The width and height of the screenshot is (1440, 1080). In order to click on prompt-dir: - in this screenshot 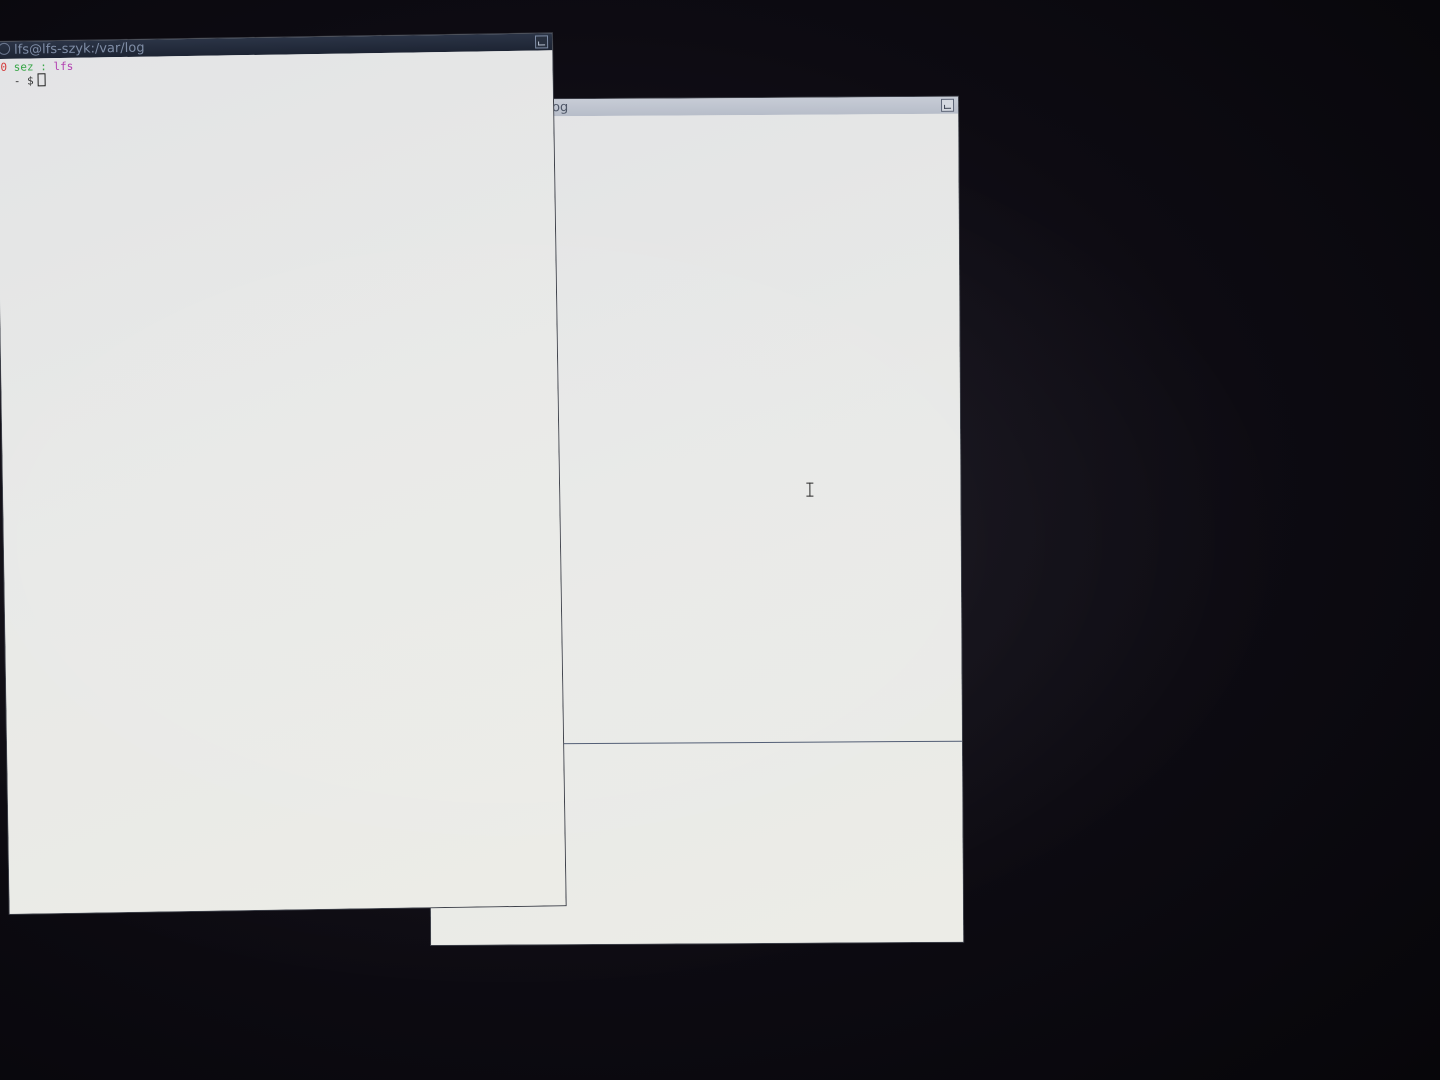, I will do `click(17, 81)`.